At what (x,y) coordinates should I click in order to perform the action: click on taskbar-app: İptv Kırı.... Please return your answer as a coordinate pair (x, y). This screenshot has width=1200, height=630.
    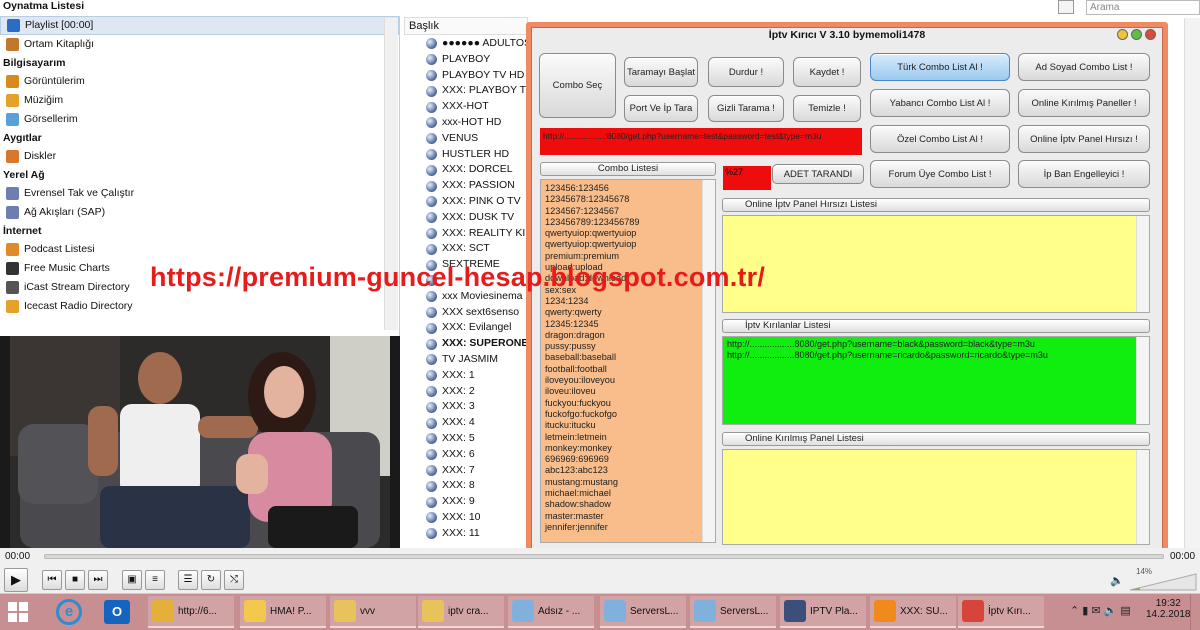
    Looking at the image, I should click on (1001, 612).